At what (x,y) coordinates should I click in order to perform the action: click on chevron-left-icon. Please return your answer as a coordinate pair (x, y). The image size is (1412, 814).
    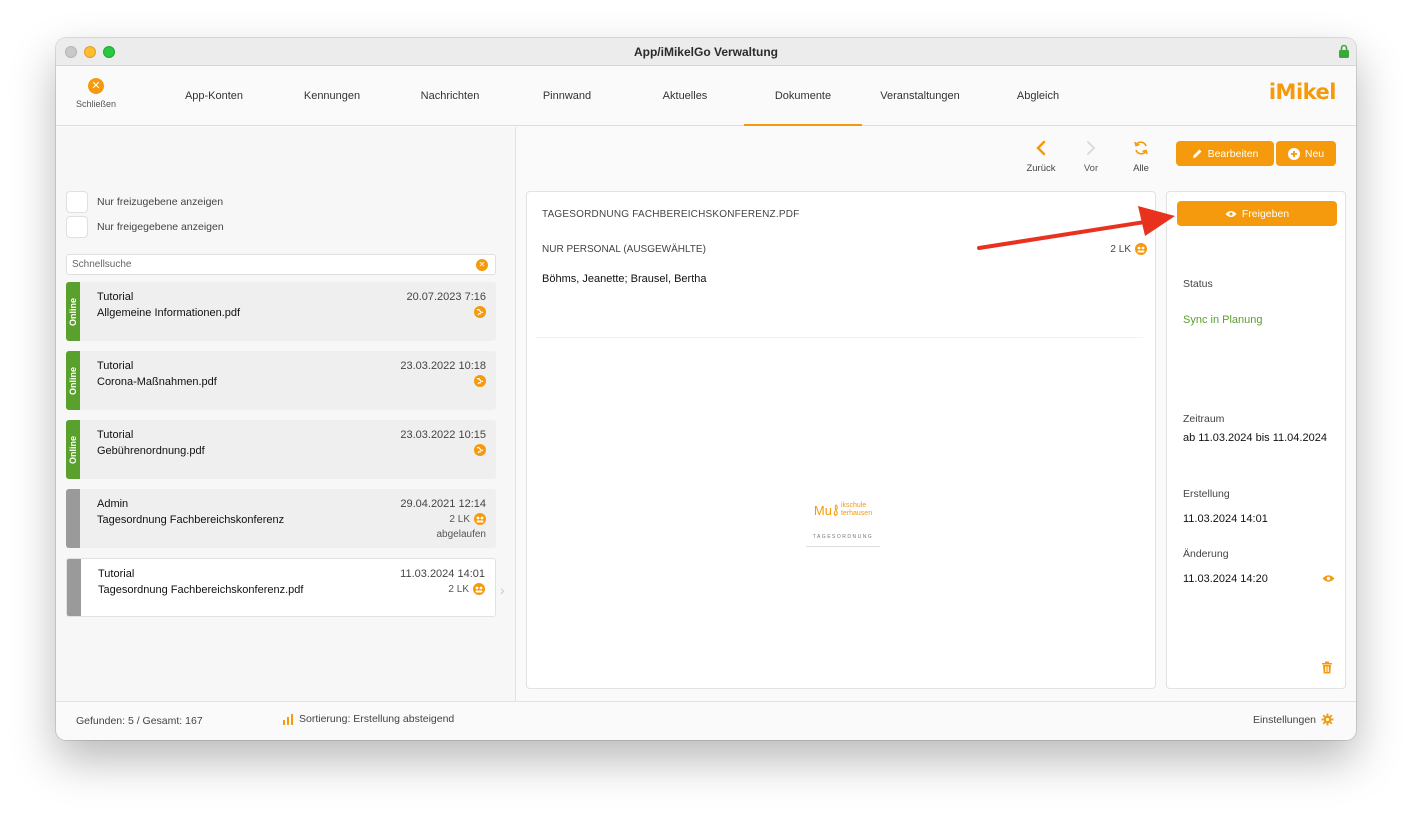
    Looking at the image, I should click on (1041, 148).